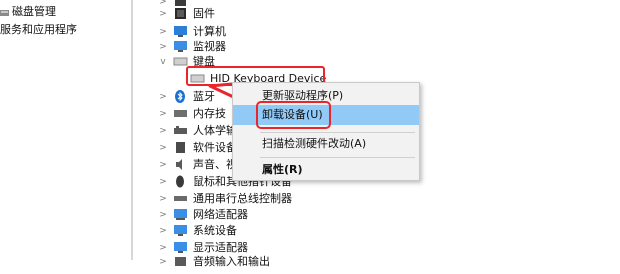 The image size is (620, 274). What do you see at coordinates (180, 147) in the screenshot?
I see `software-device-icon` at bounding box center [180, 147].